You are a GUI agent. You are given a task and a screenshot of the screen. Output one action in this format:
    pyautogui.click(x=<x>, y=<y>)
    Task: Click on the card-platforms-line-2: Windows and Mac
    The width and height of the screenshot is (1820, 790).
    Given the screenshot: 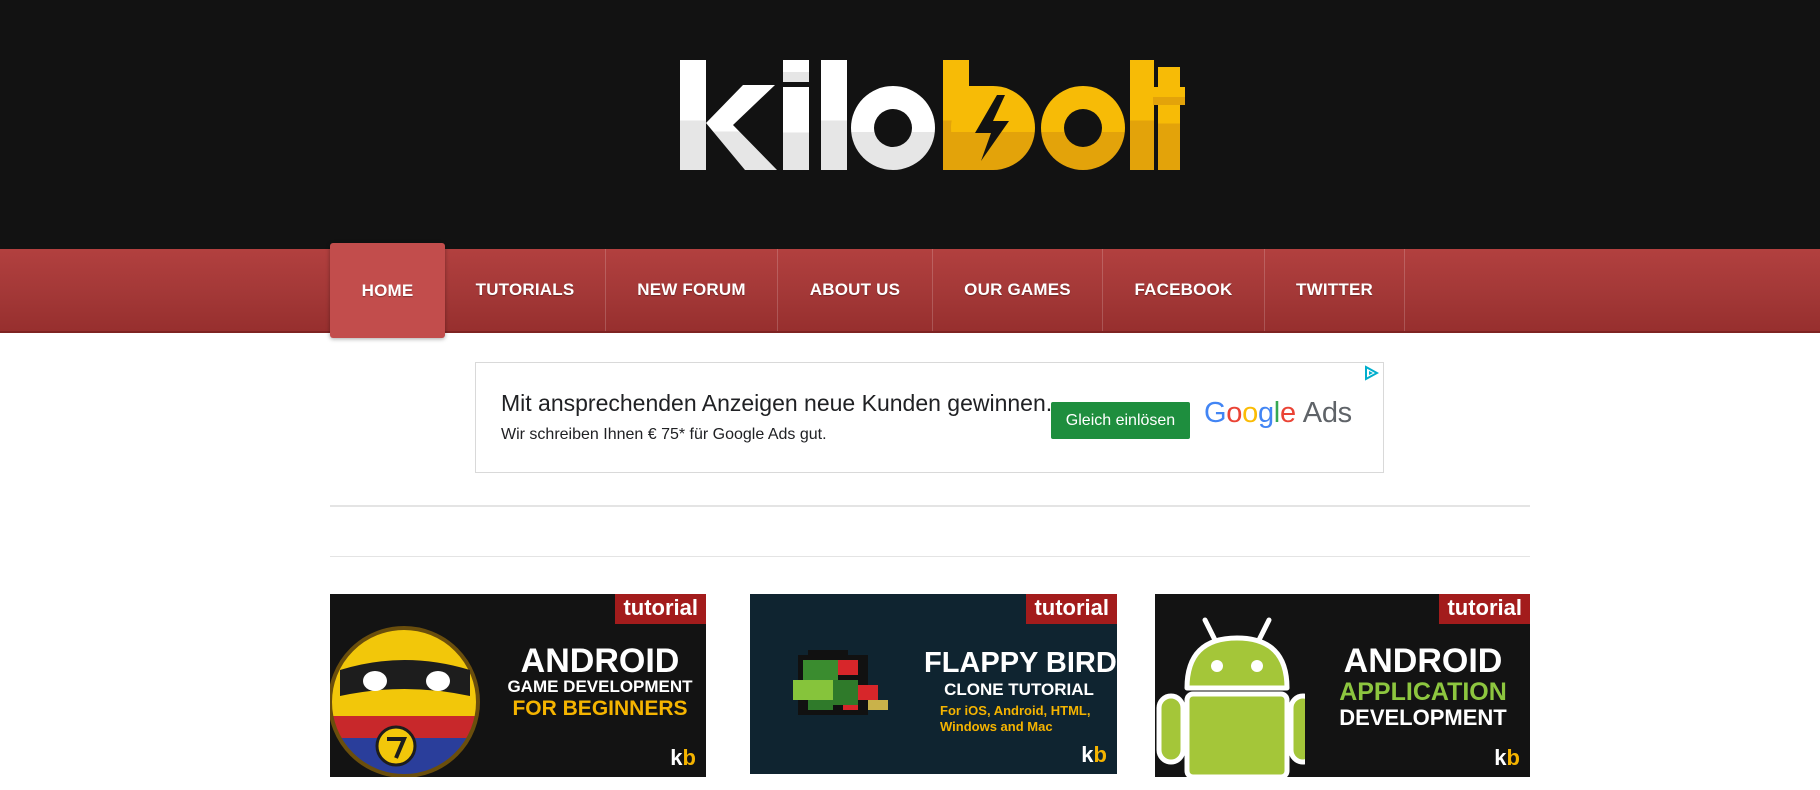 What is the action you would take?
    pyautogui.click(x=996, y=726)
    